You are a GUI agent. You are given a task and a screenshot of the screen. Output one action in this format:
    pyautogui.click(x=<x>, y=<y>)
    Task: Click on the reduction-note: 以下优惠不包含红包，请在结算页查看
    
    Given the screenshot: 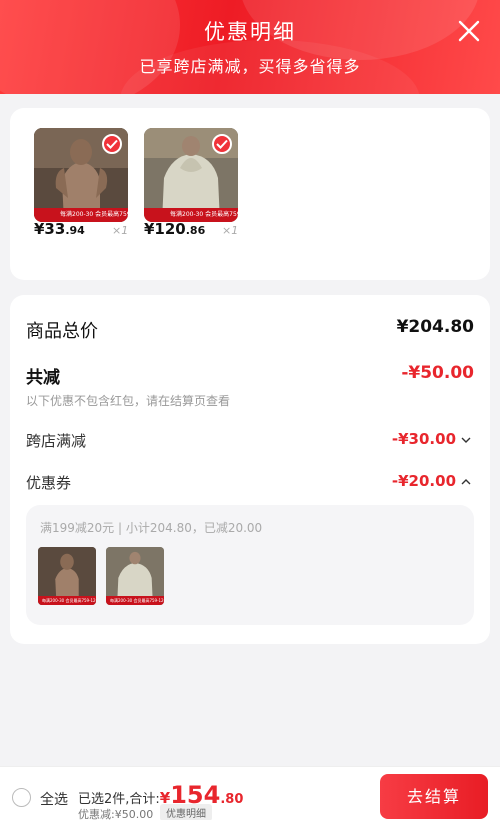 What is the action you would take?
    pyautogui.click(x=128, y=401)
    